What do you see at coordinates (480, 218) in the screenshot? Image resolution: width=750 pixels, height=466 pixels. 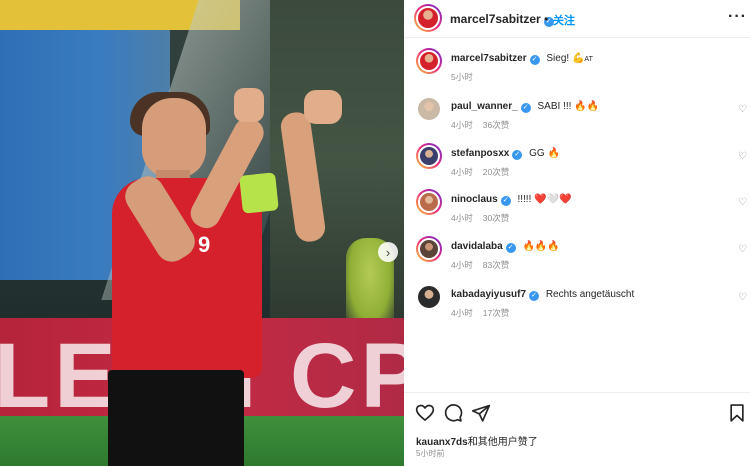 I see `comment-meta: 4小时 30次赞` at bounding box center [480, 218].